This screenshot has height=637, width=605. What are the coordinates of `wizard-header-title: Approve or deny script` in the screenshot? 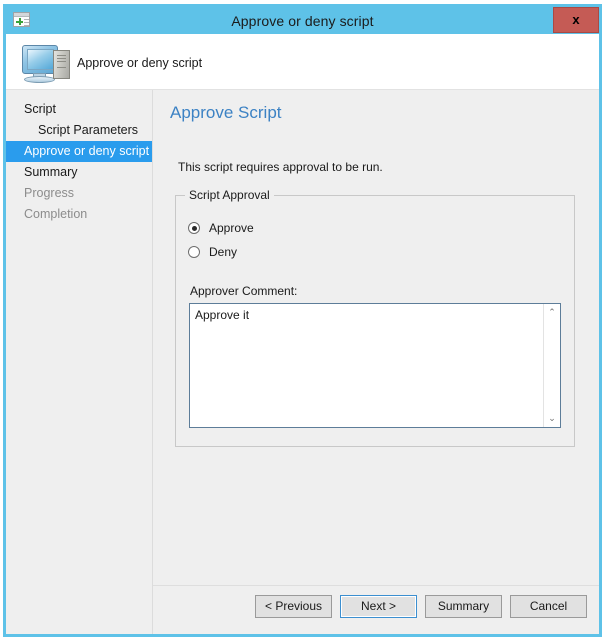 It's located at (140, 63).